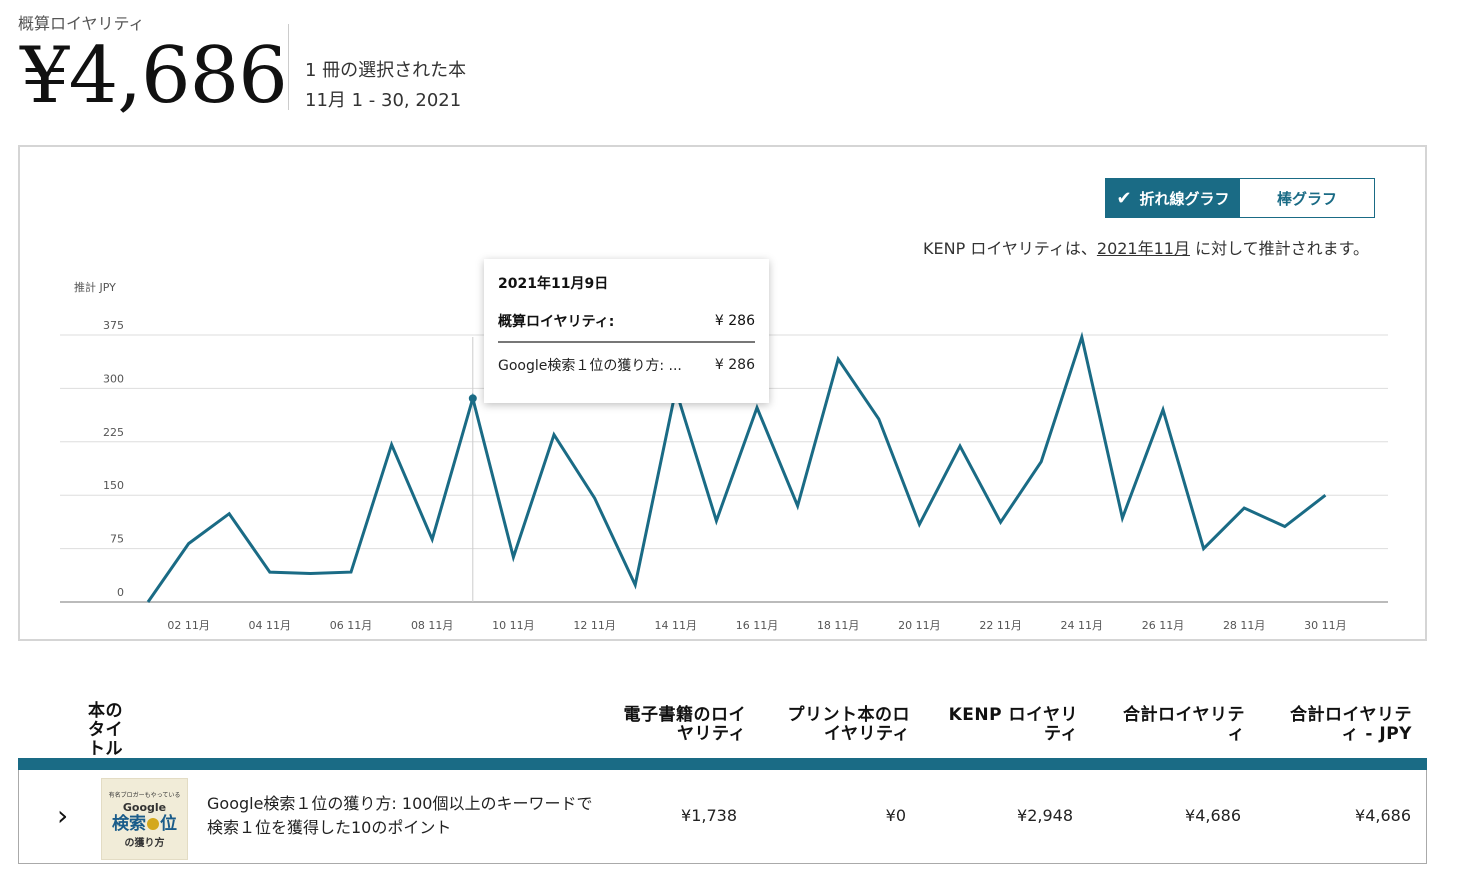  What do you see at coordinates (594, 625) in the screenshot?
I see `x-tick-label: 12 11月` at bounding box center [594, 625].